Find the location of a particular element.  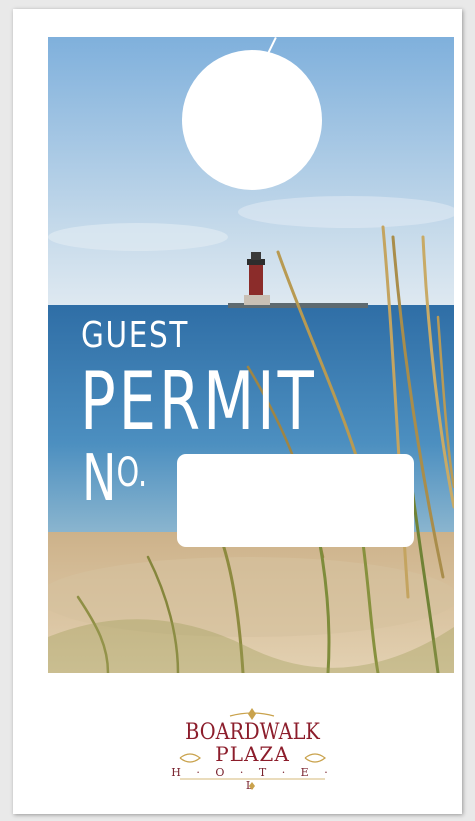

ornament-icon is located at coordinates (252, 749).